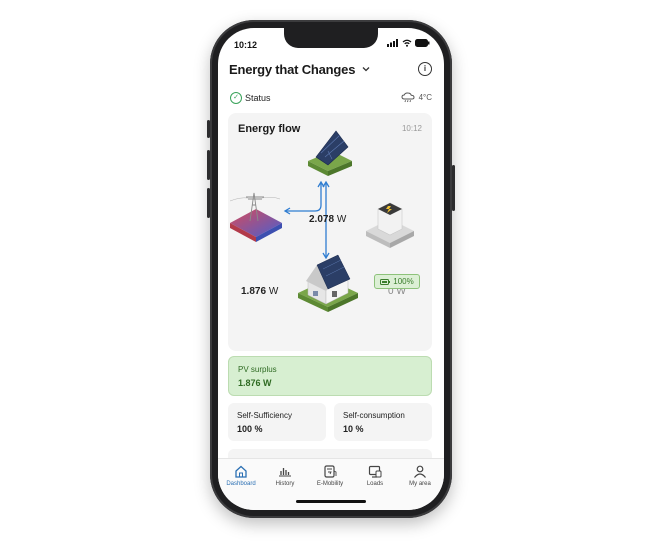 This screenshot has width=670, height=560. I want to click on info-icon: i, so click(425, 69).